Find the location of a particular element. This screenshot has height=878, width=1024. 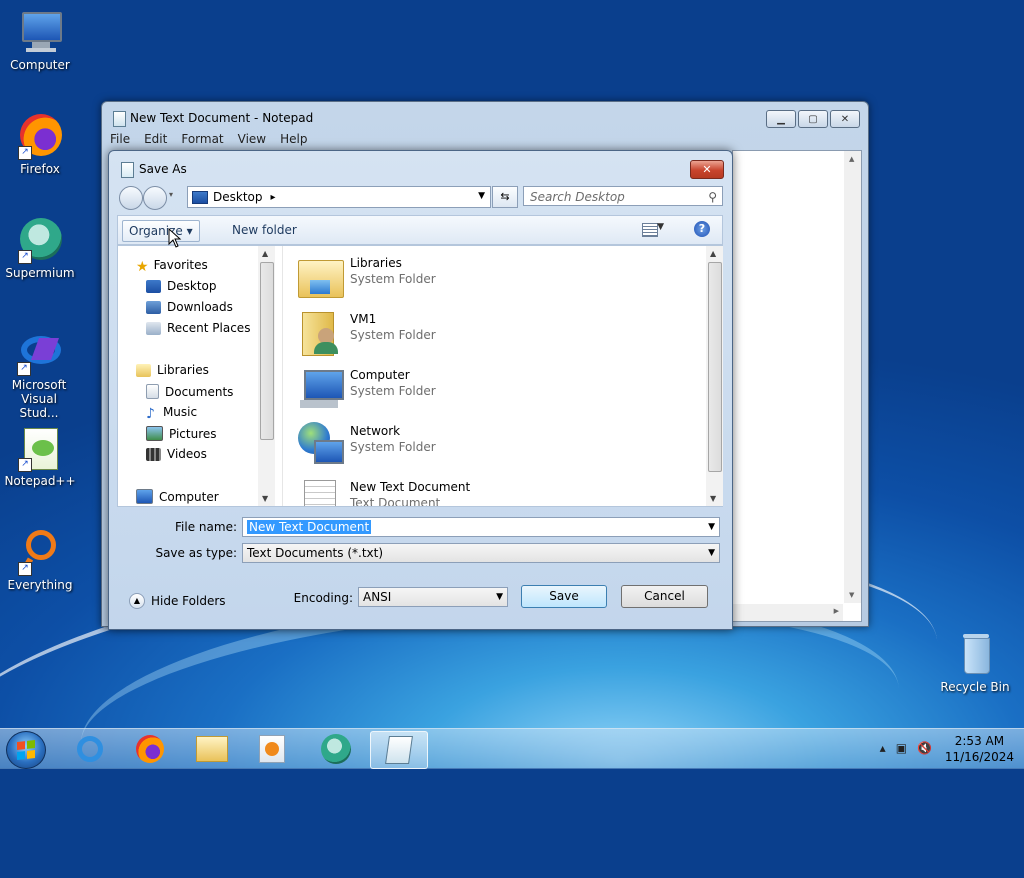

nav-music: ♪ Music is located at coordinates (171, 413).